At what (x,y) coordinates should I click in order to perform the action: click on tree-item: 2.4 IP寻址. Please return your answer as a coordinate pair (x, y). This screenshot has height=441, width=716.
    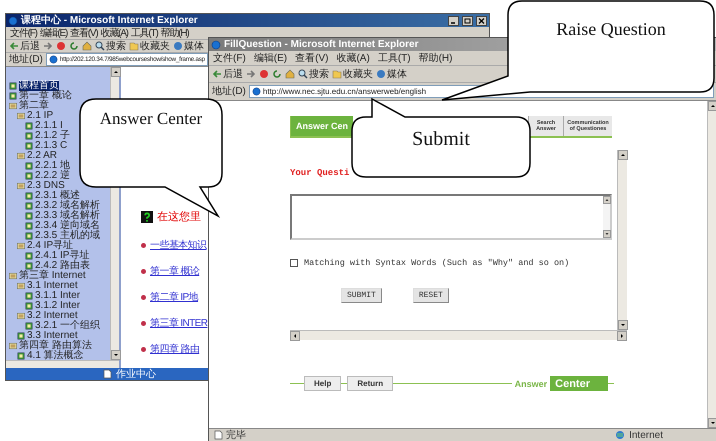
    Looking at the image, I should click on (40, 246).